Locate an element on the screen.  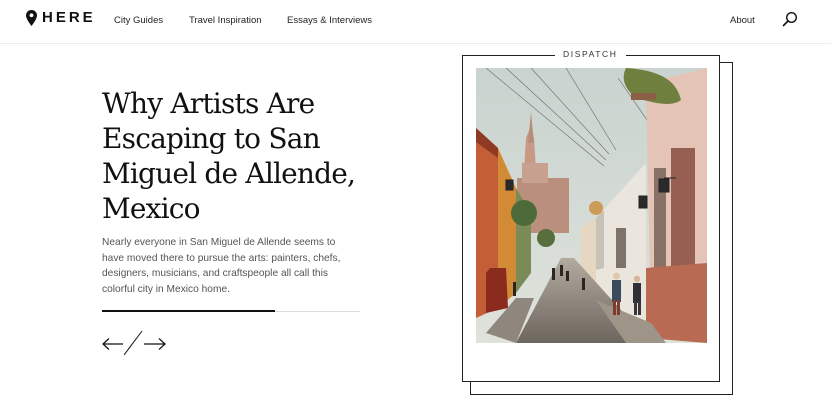
nav-travel-inspiration: Travel Inspiration is located at coordinates (225, 20).